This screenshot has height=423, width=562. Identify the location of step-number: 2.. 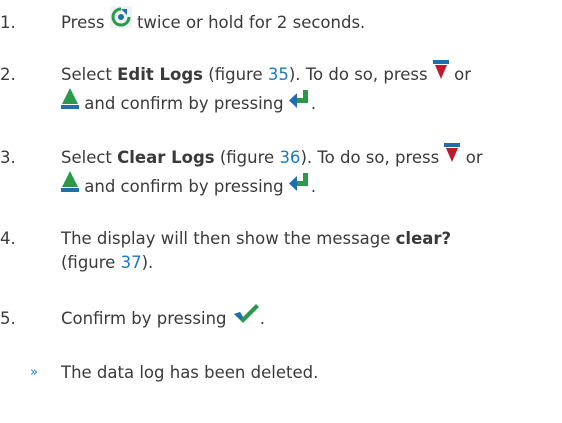
(8, 74).